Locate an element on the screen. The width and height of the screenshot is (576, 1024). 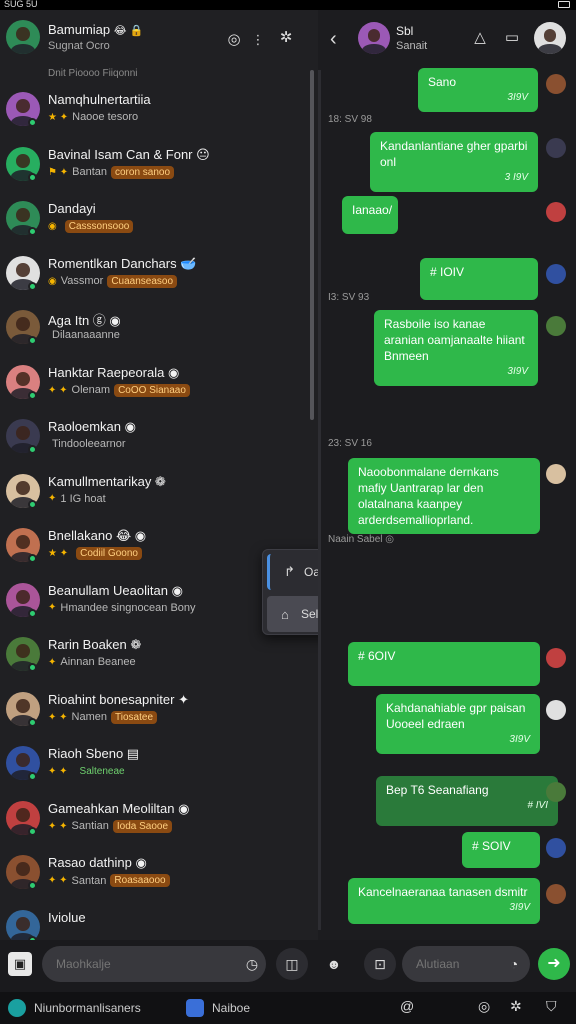
timer-icon: ◔ is located at coordinates (514, 964).